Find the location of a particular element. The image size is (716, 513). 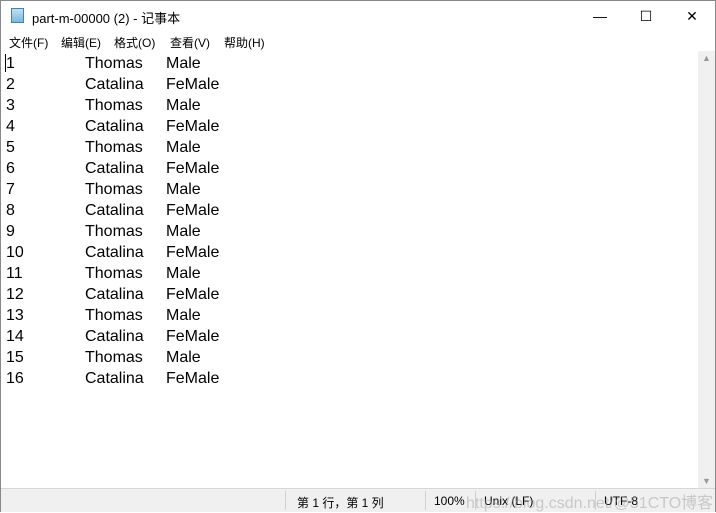

text-line: 15 Thomas Male is located at coordinates (301, 357).